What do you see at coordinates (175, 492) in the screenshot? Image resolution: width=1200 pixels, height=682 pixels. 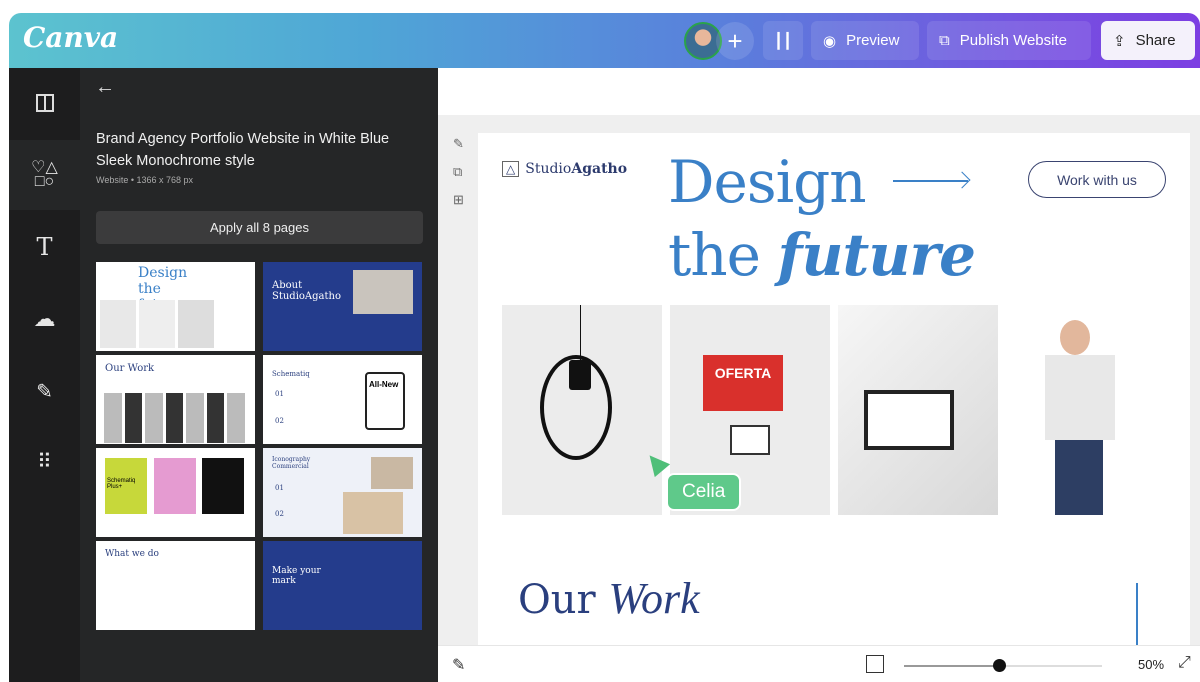 I see `template-page-thumb: Schematiq Plus+` at bounding box center [175, 492].